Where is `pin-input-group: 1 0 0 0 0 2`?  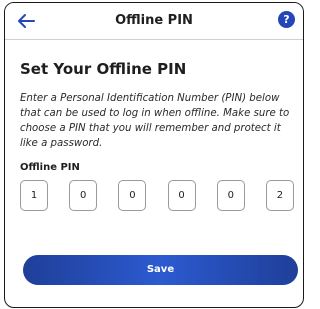
pin-input-group: 1 0 0 0 0 2 is located at coordinates (157, 195).